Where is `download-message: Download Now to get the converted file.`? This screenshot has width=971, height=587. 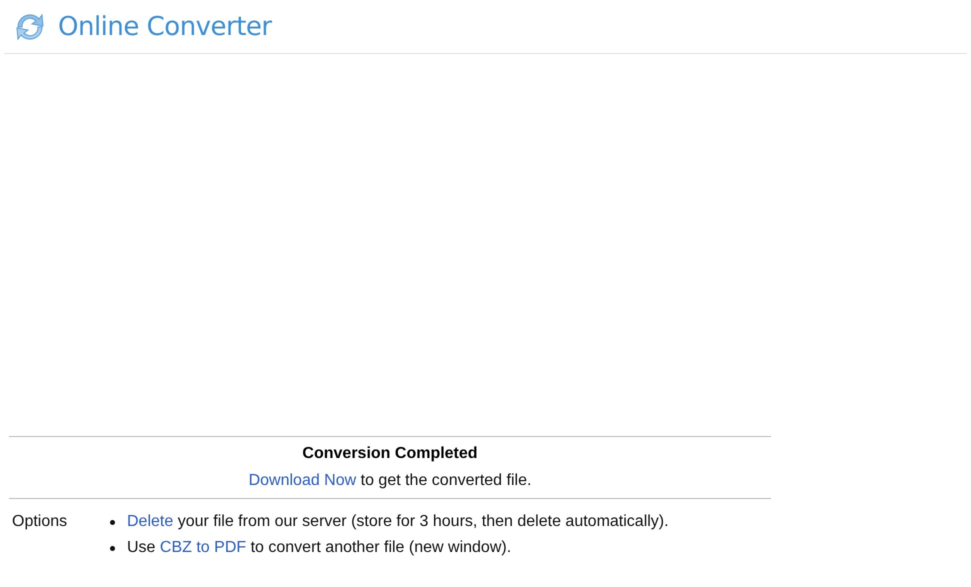
download-message: Download Now to get the converted file. is located at coordinates (390, 481).